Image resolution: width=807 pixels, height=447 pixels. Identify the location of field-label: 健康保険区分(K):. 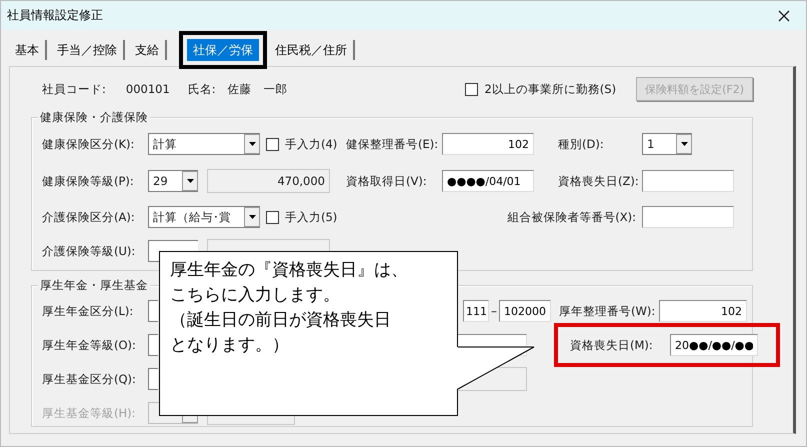
(89, 144).